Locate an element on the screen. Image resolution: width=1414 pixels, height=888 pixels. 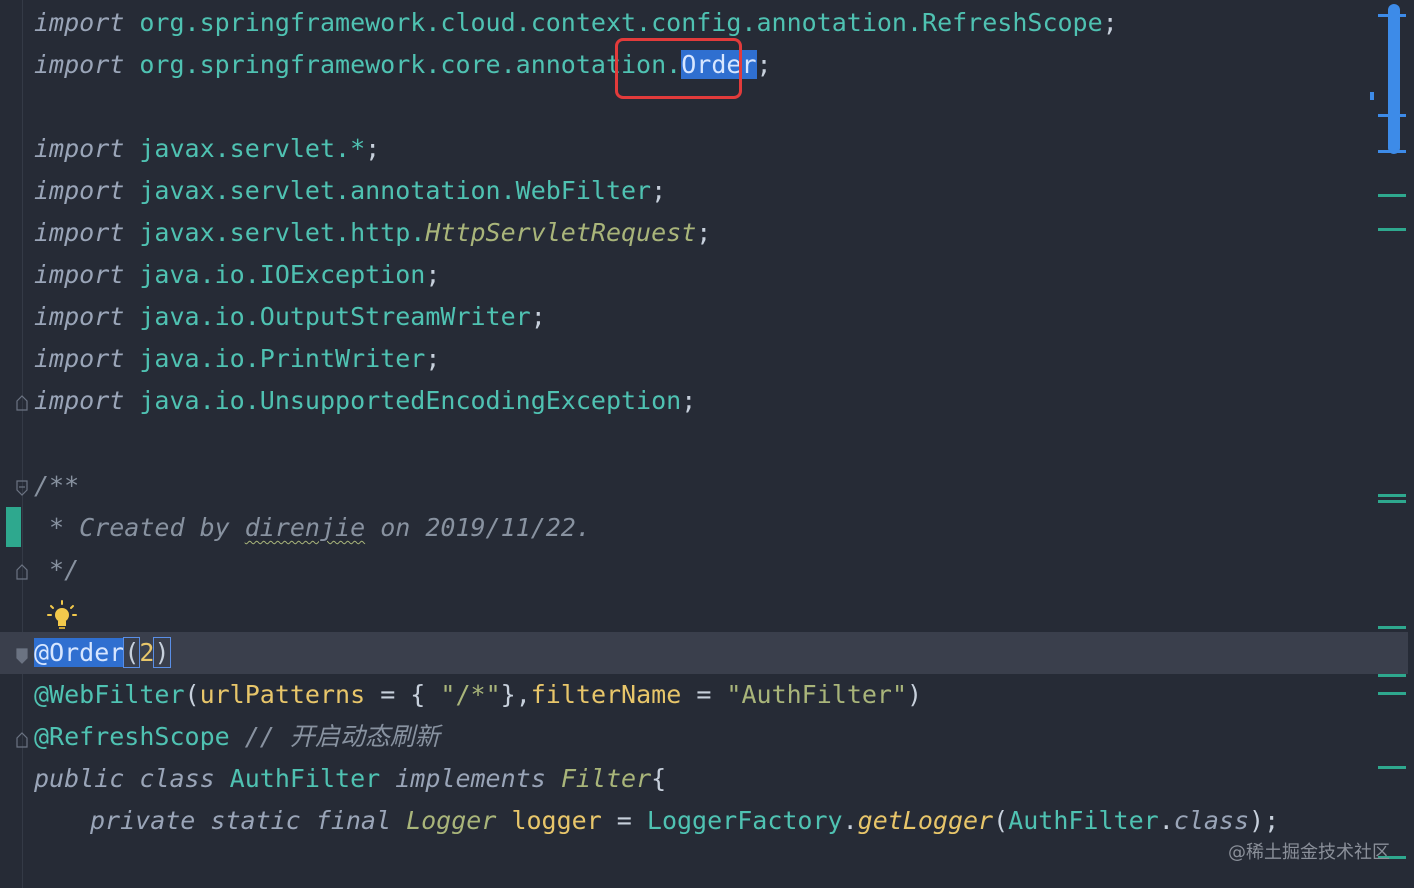
code-line-order-annotation: @Order(2) is located at coordinates (102, 653).